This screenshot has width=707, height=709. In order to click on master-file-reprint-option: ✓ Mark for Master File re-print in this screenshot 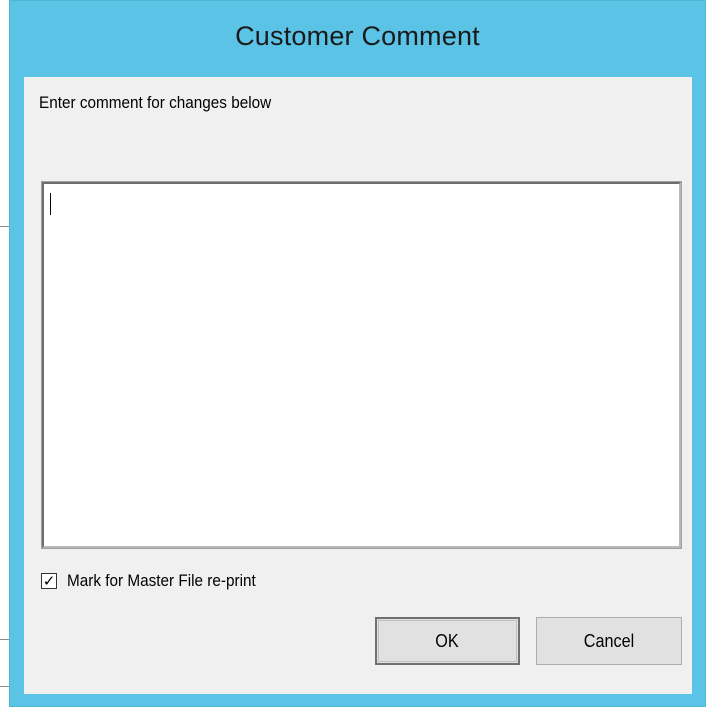, I will do `click(159, 581)`.